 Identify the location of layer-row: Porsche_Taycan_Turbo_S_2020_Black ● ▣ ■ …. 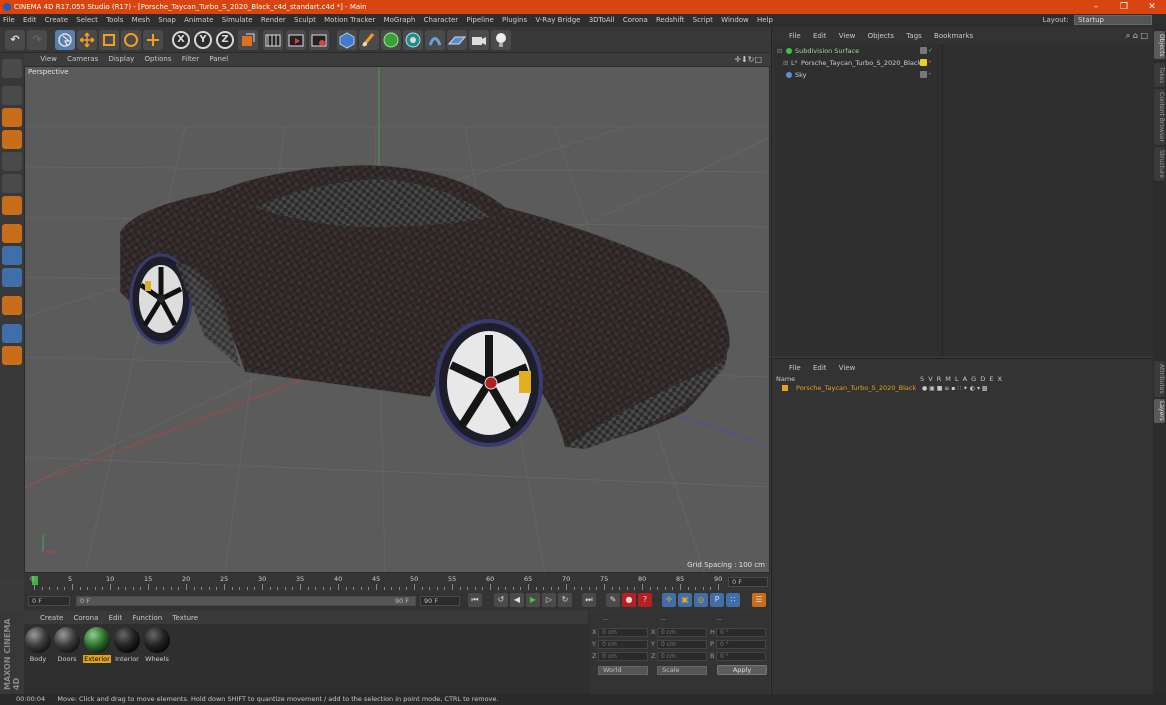
(963, 388).